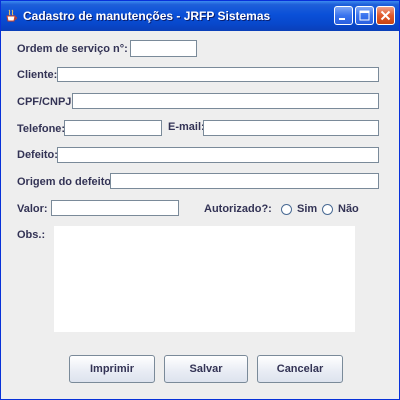  Describe the element at coordinates (186, 127) in the screenshot. I see `email-label: E-mail:` at that location.